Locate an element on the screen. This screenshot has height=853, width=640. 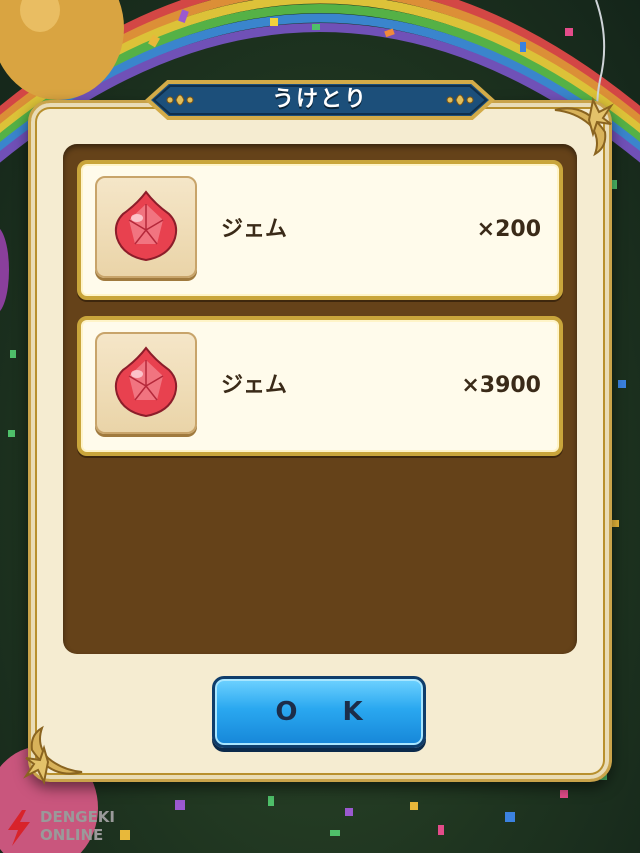
dialog-title: うけとり is located at coordinates (319, 99).